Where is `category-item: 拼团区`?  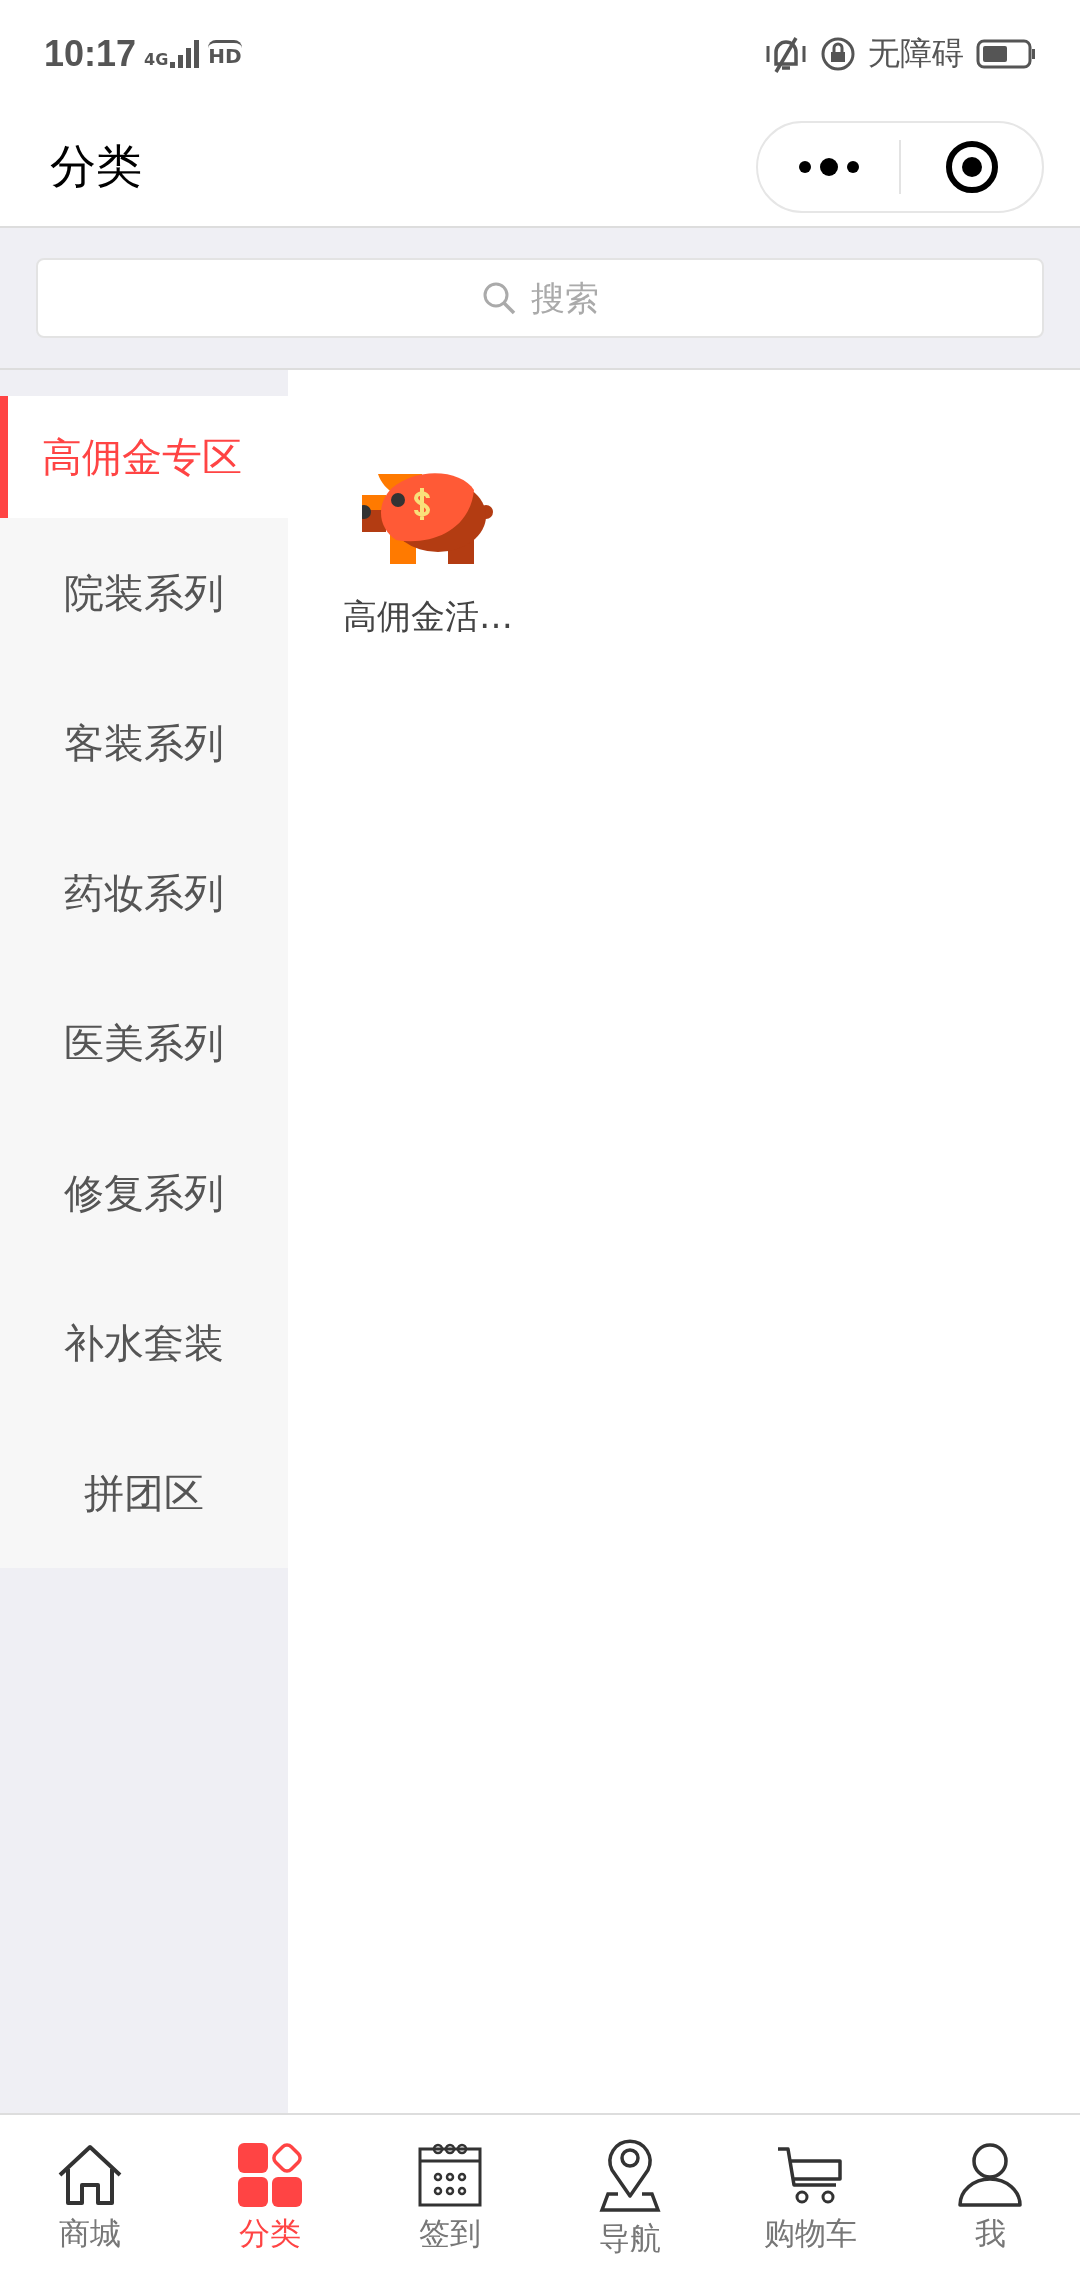 category-item: 拼团区 is located at coordinates (144, 1493).